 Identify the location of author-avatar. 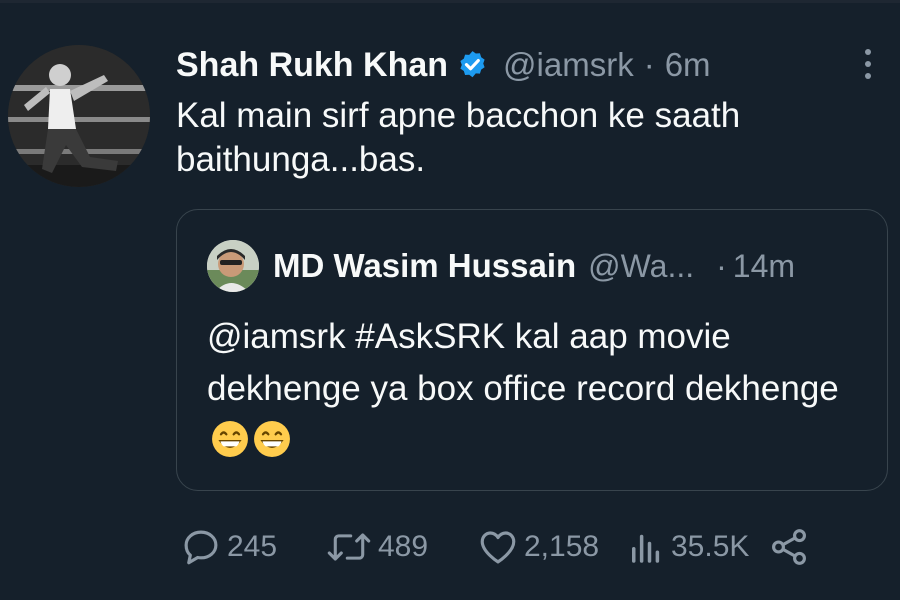
(79, 116).